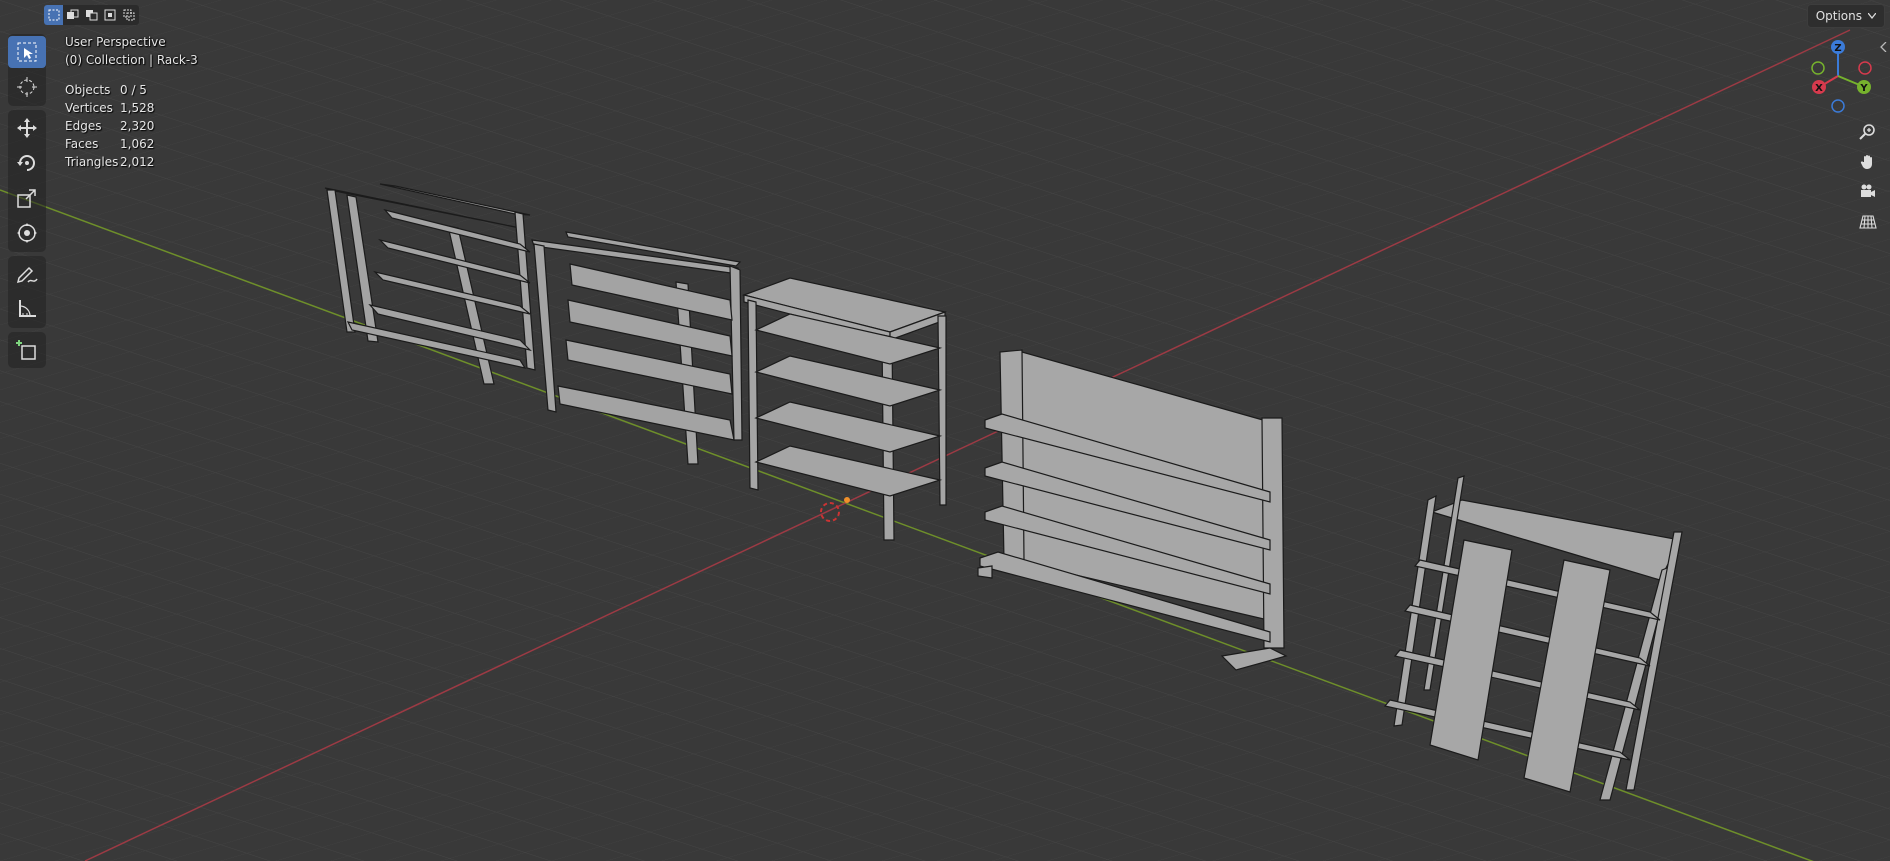  What do you see at coordinates (137, 144) in the screenshot?
I see `stat-value: 1,062` at bounding box center [137, 144].